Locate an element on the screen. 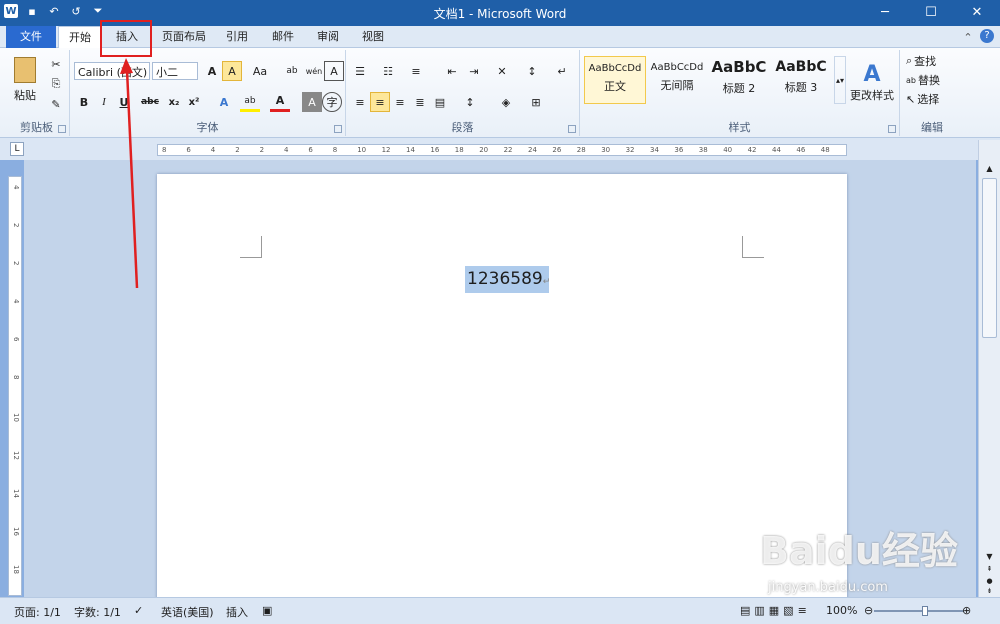 The image size is (1000, 624). arrow-head is located at coordinates (126, 66).